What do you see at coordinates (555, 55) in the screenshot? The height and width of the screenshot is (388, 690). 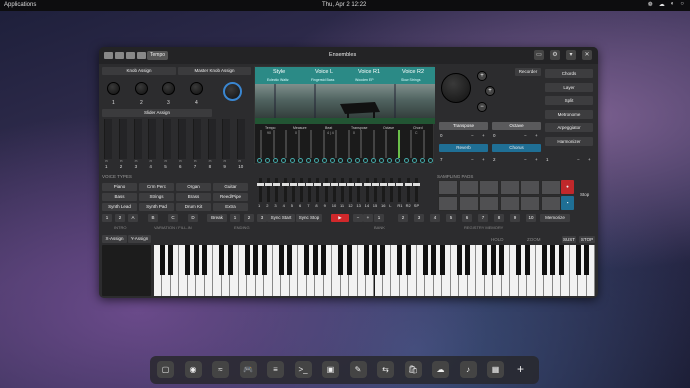 I see `settings-icon: ⚙` at bounding box center [555, 55].